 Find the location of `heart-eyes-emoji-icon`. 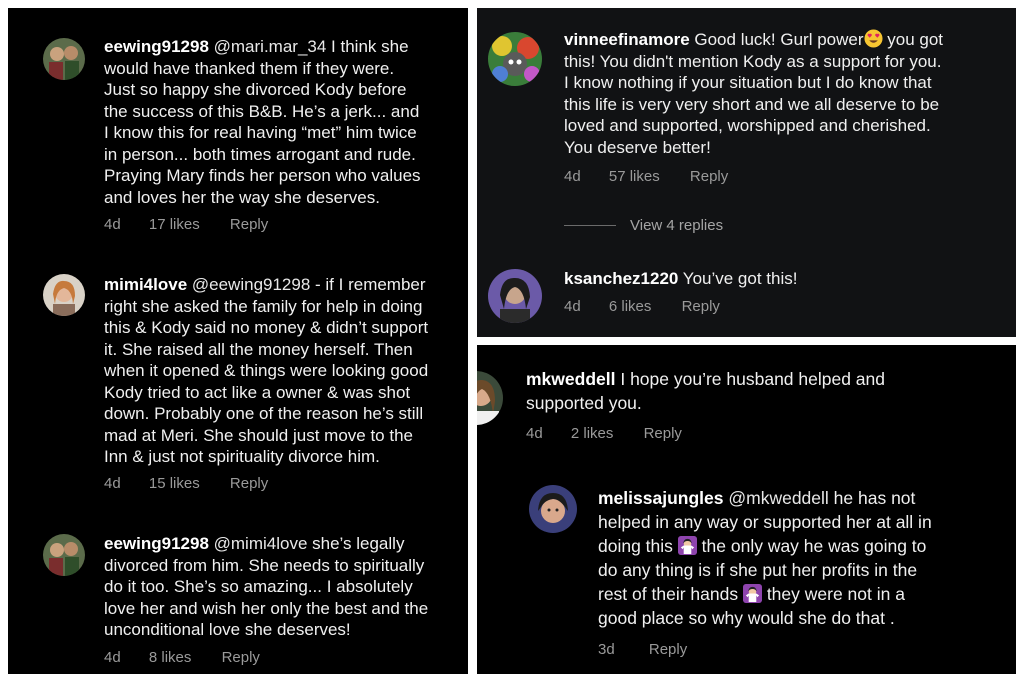

heart-eyes-emoji-icon is located at coordinates (873, 38).